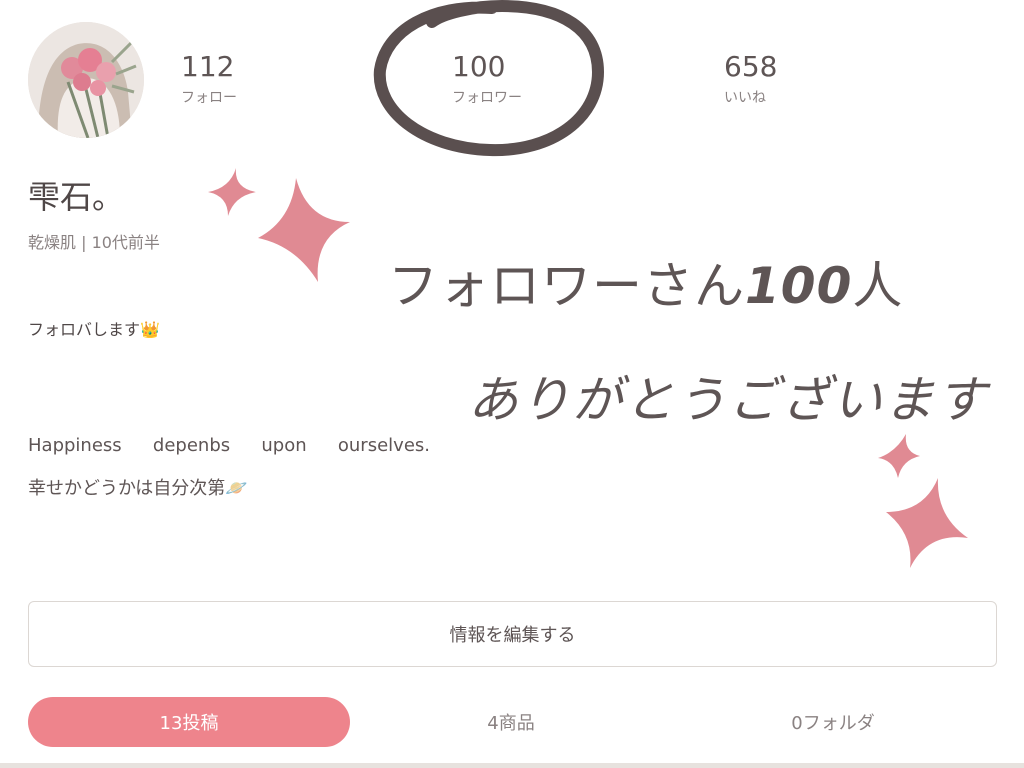 This screenshot has width=1024, height=768. Describe the element at coordinates (833, 722) in the screenshot. I see `tab-folders: 0フォルダ` at that location.